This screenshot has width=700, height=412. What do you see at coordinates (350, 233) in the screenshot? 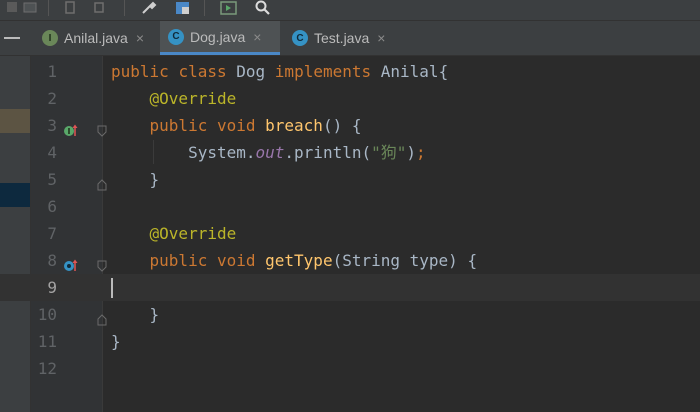
I see `code-line: 7 @Override` at bounding box center [350, 233].